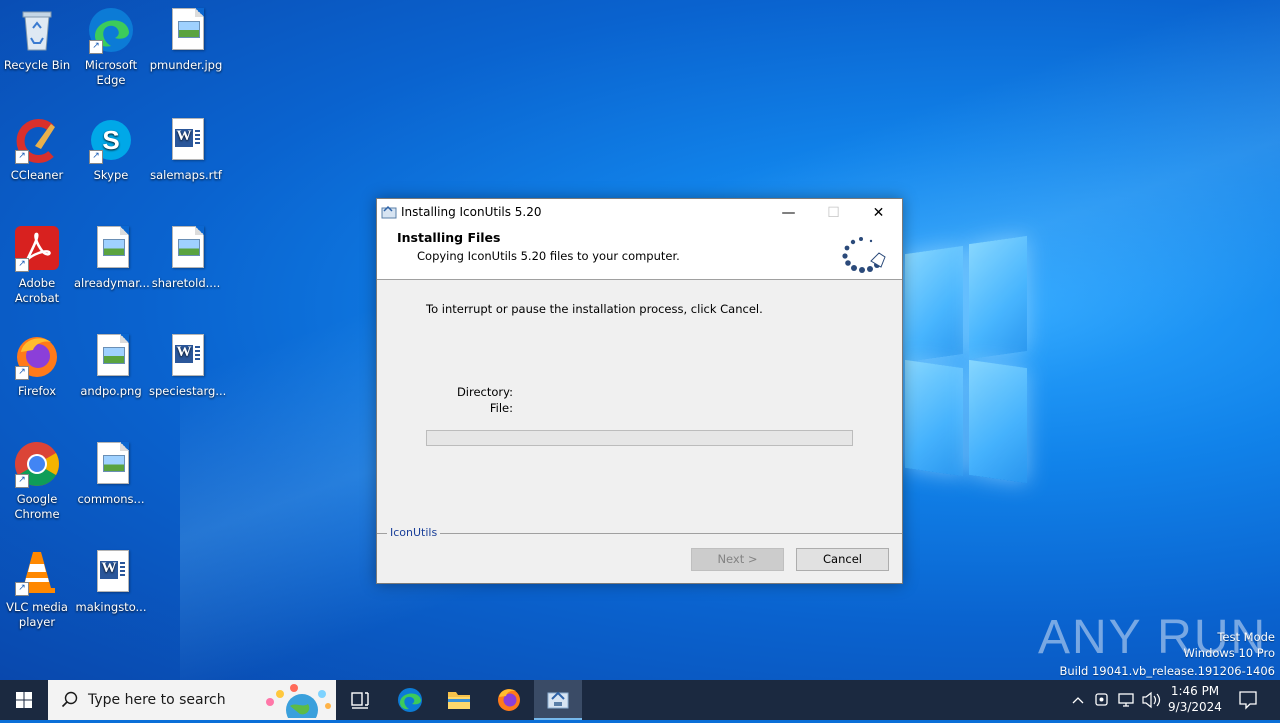 The height and width of the screenshot is (723, 1280). Describe the element at coordinates (186, 65) in the screenshot. I see `desktop-icon-label: pmunder.jpg` at that location.